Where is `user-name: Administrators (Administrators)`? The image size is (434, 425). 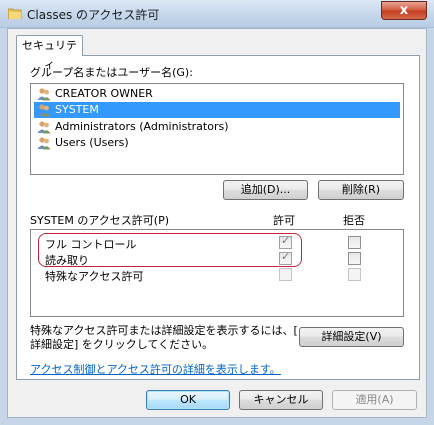
user-name: Administrators (Administrators) is located at coordinates (142, 126).